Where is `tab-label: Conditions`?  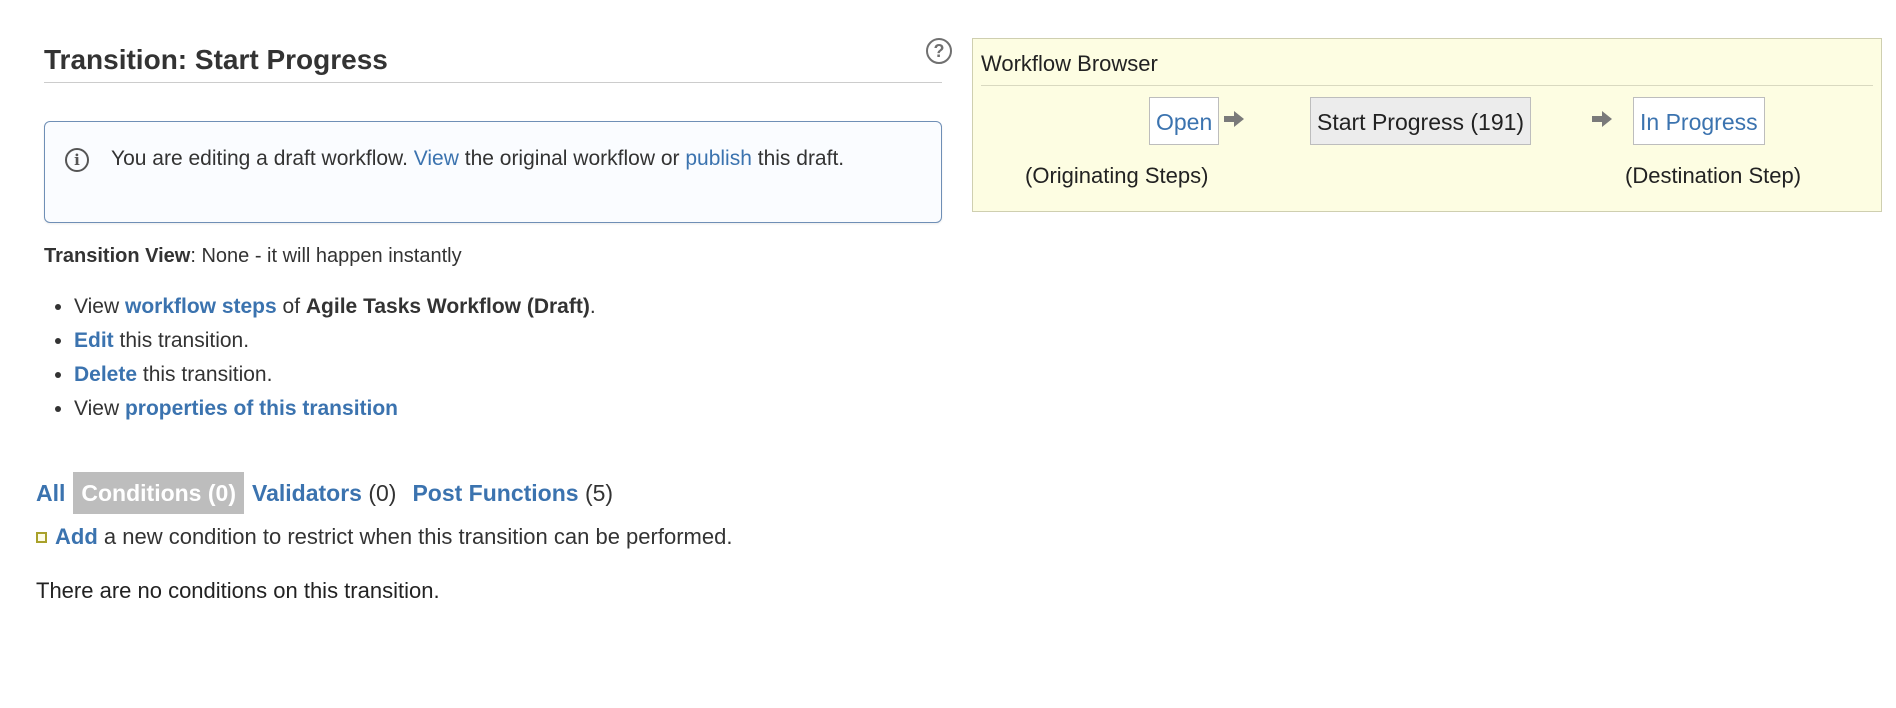
tab-label: Conditions is located at coordinates (141, 493).